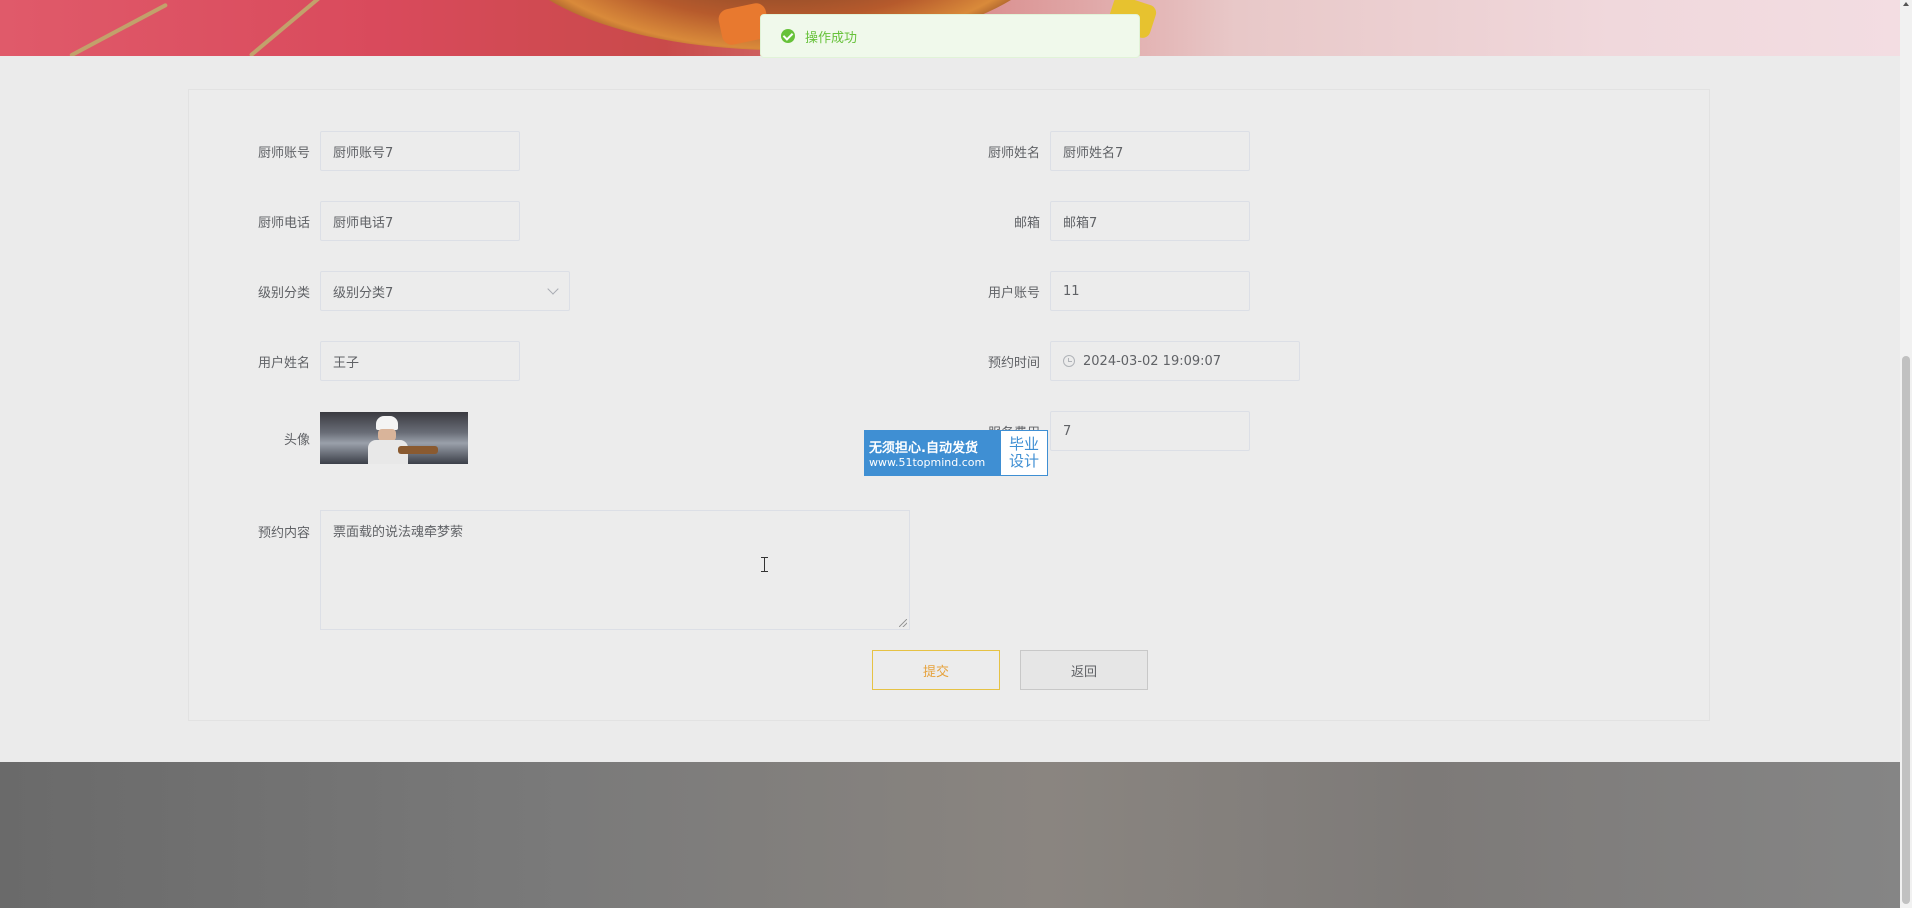 Image resolution: width=1912 pixels, height=908 pixels. I want to click on watermark-badge: 无须担心.自动发货 www.51topmind.com 毕业 设计, so click(956, 453).